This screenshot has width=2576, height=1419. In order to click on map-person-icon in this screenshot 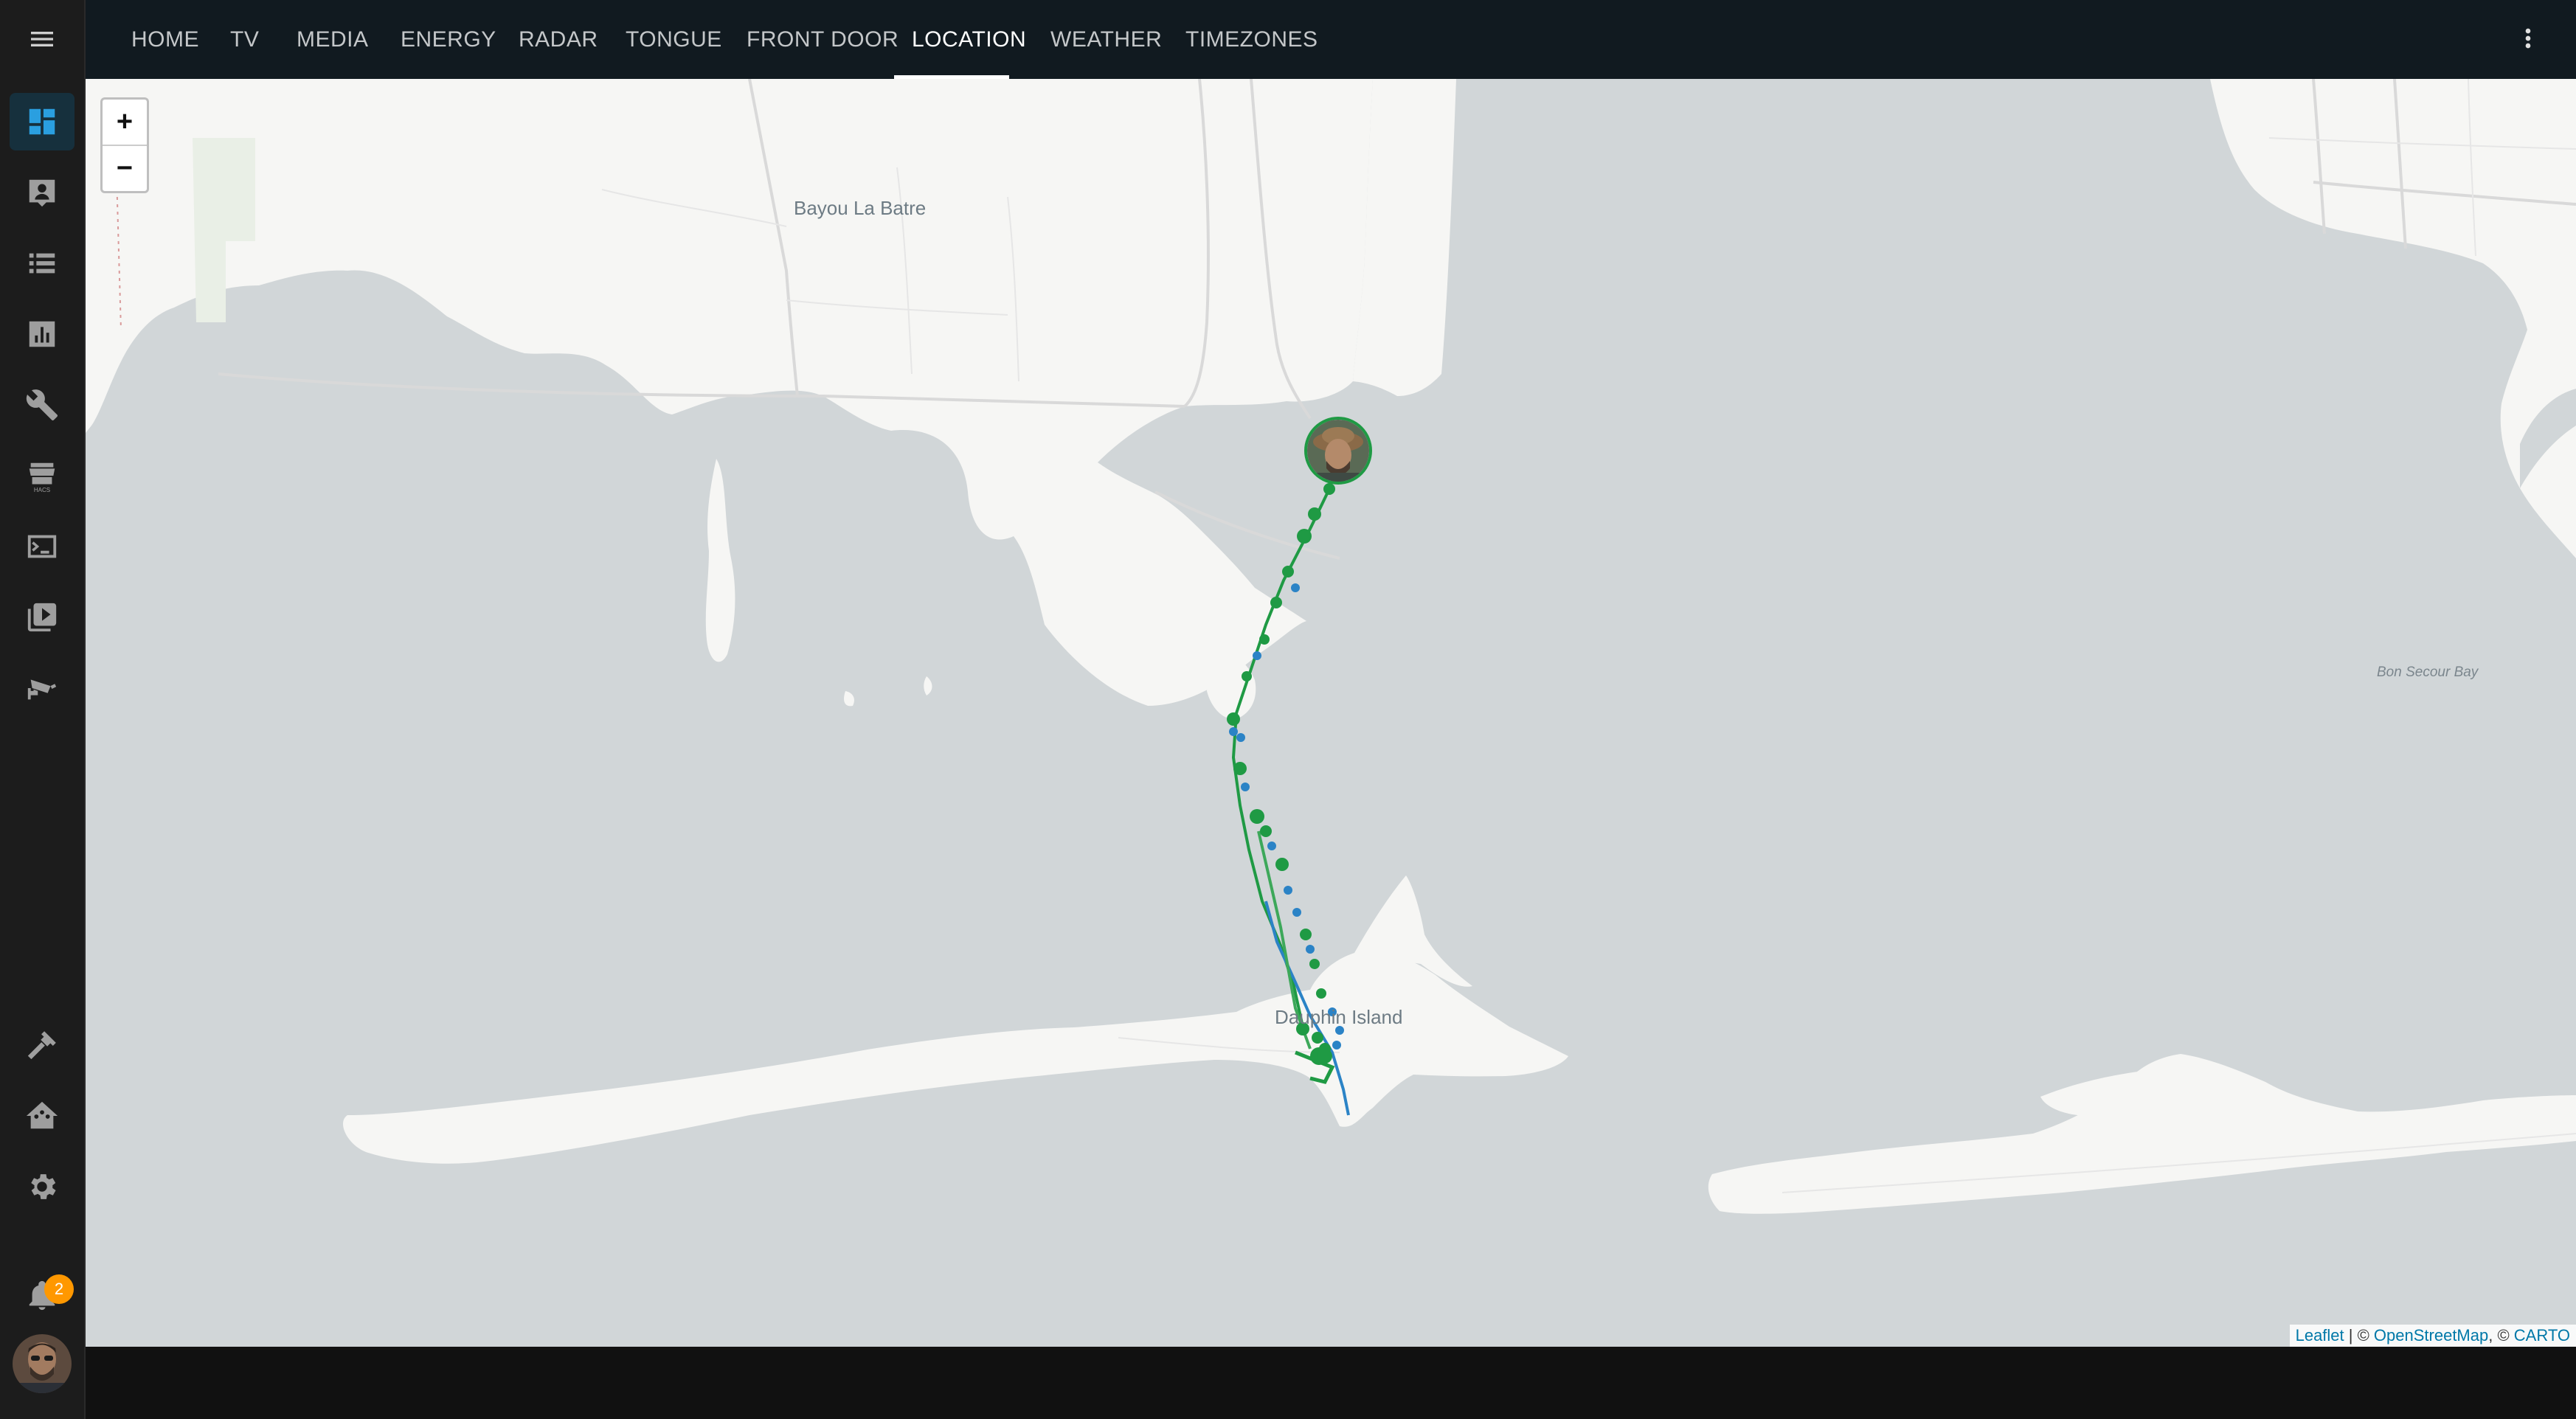, I will do `click(42, 193)`.